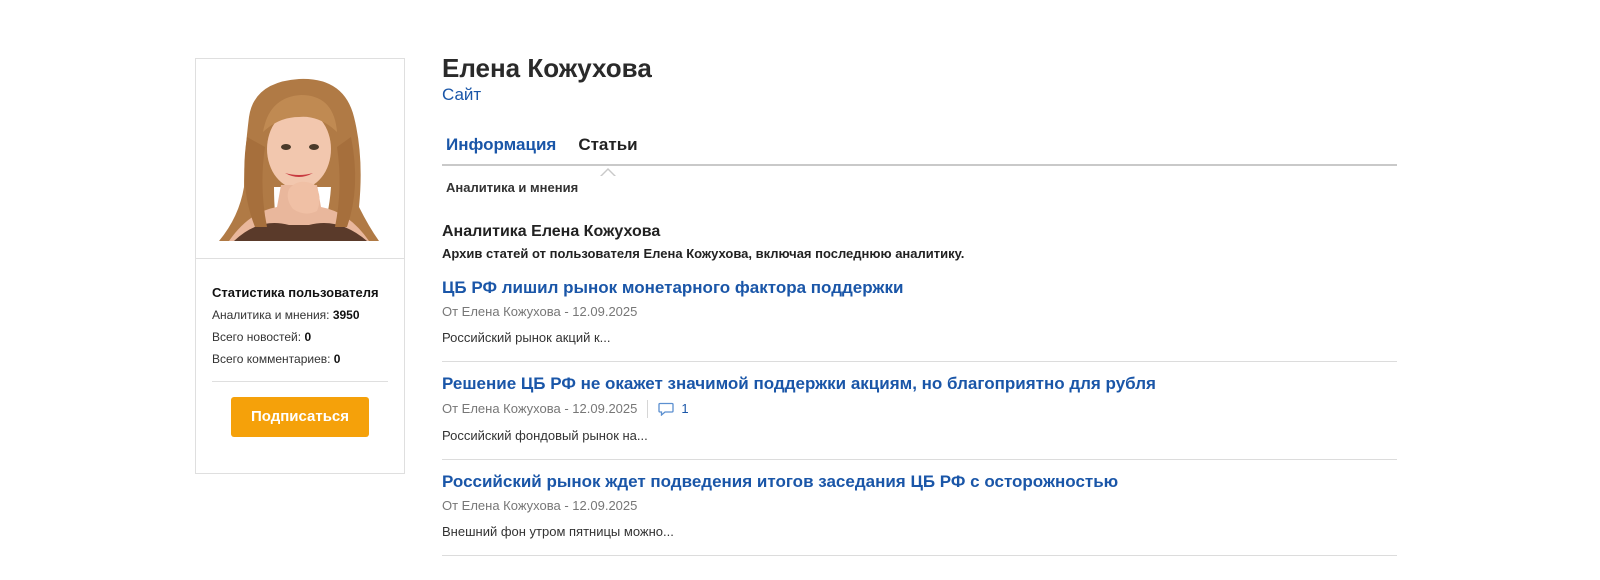 The width and height of the screenshot is (1600, 580). What do you see at coordinates (919, 155) in the screenshot?
I see `profile-tabs: Информация Статьи` at bounding box center [919, 155].